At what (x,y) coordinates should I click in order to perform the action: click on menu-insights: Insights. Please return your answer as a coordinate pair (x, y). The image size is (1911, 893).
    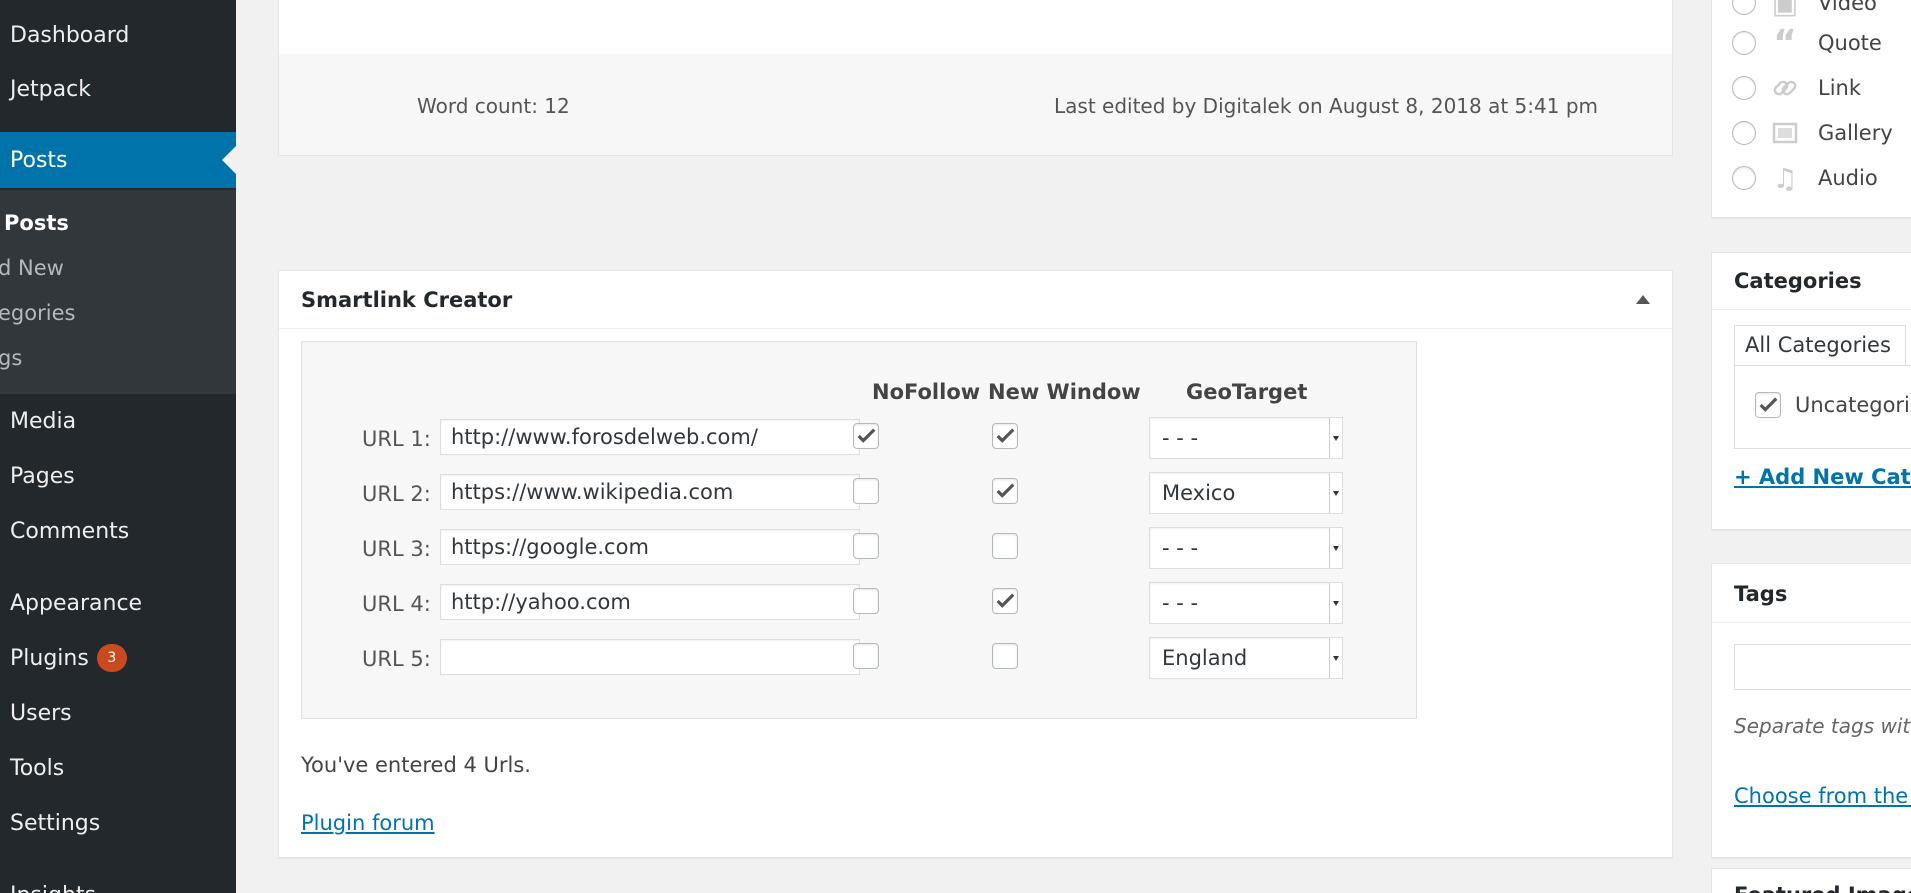
    Looking at the image, I should click on (118, 881).